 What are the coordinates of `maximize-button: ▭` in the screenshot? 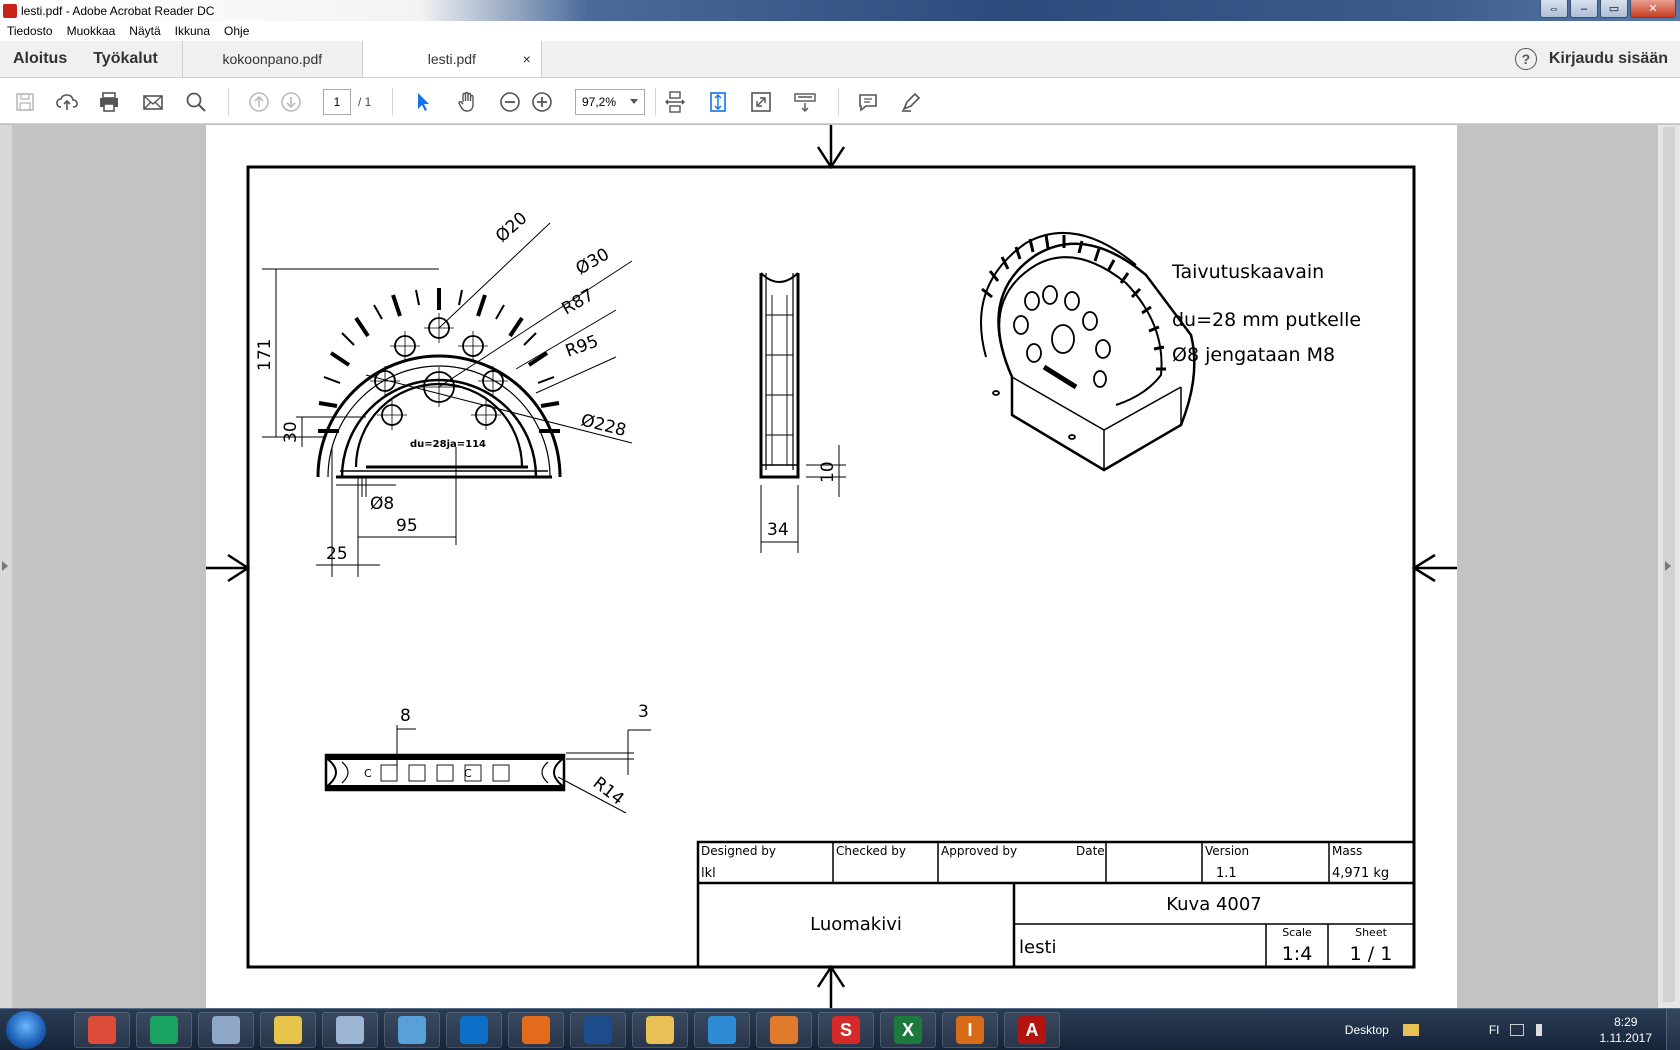 It's located at (1614, 9).